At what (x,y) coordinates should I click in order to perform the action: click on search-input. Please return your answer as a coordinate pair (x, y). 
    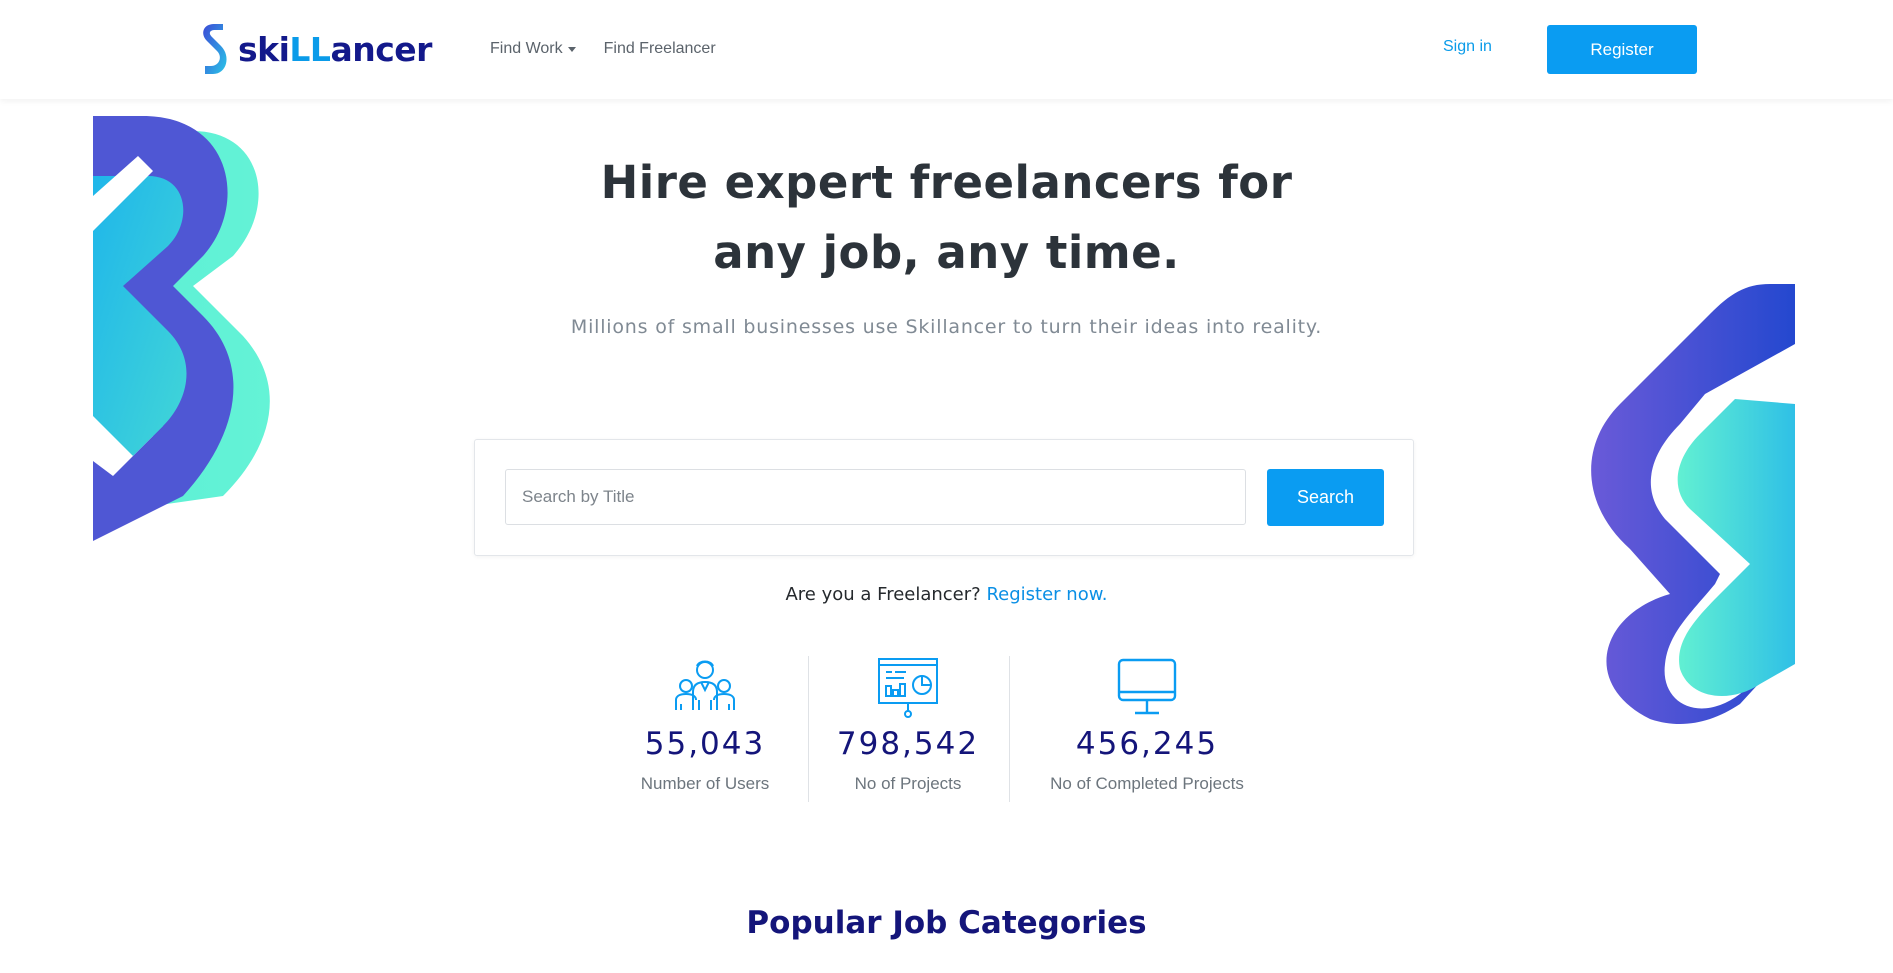
    Looking at the image, I should click on (875, 497).